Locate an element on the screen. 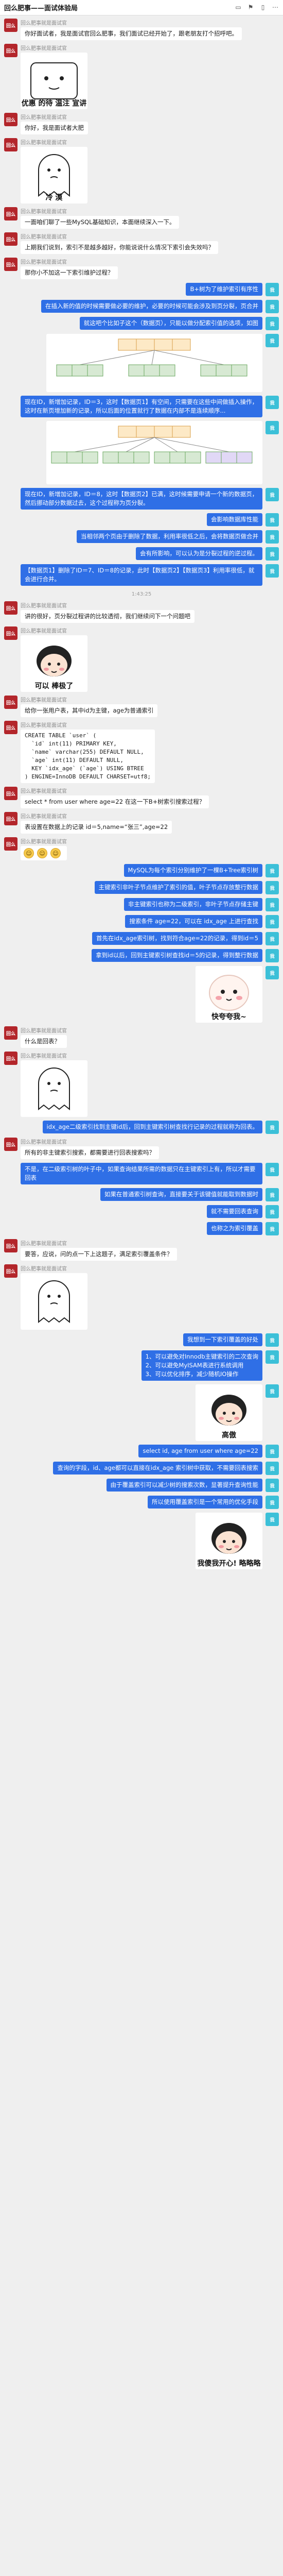 Image resolution: width=283 pixels, height=2576 pixels. message-bubble: 什么是回表？ is located at coordinates (44, 1041).